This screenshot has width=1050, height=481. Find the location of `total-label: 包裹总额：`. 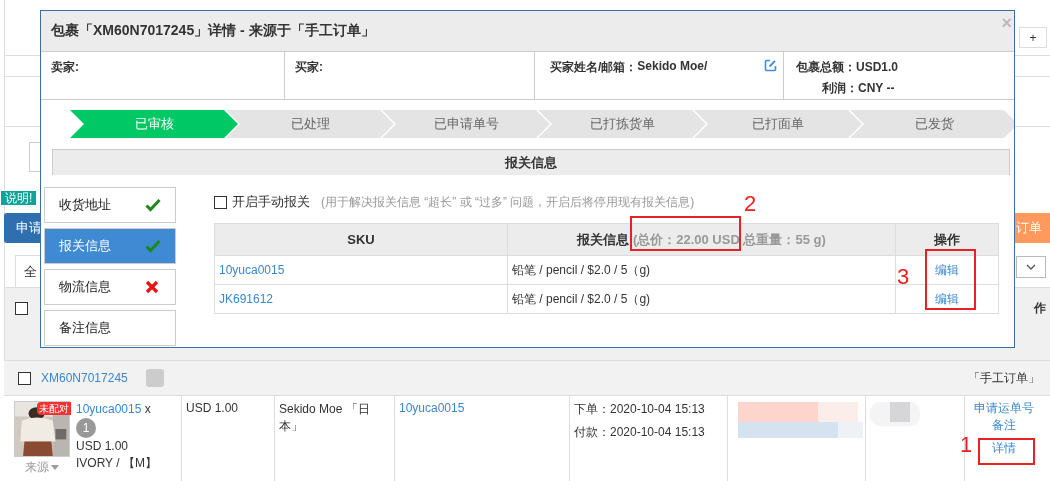

total-label: 包裹总额： is located at coordinates (826, 67).